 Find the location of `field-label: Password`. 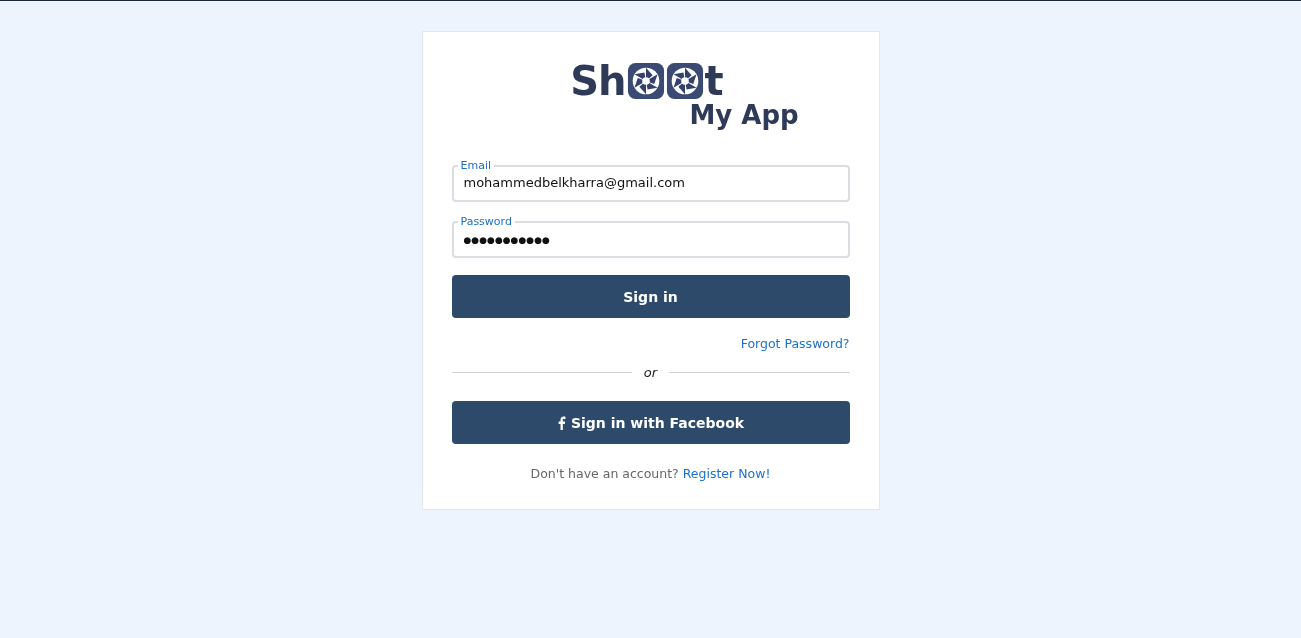

field-label: Password is located at coordinates (486, 221).